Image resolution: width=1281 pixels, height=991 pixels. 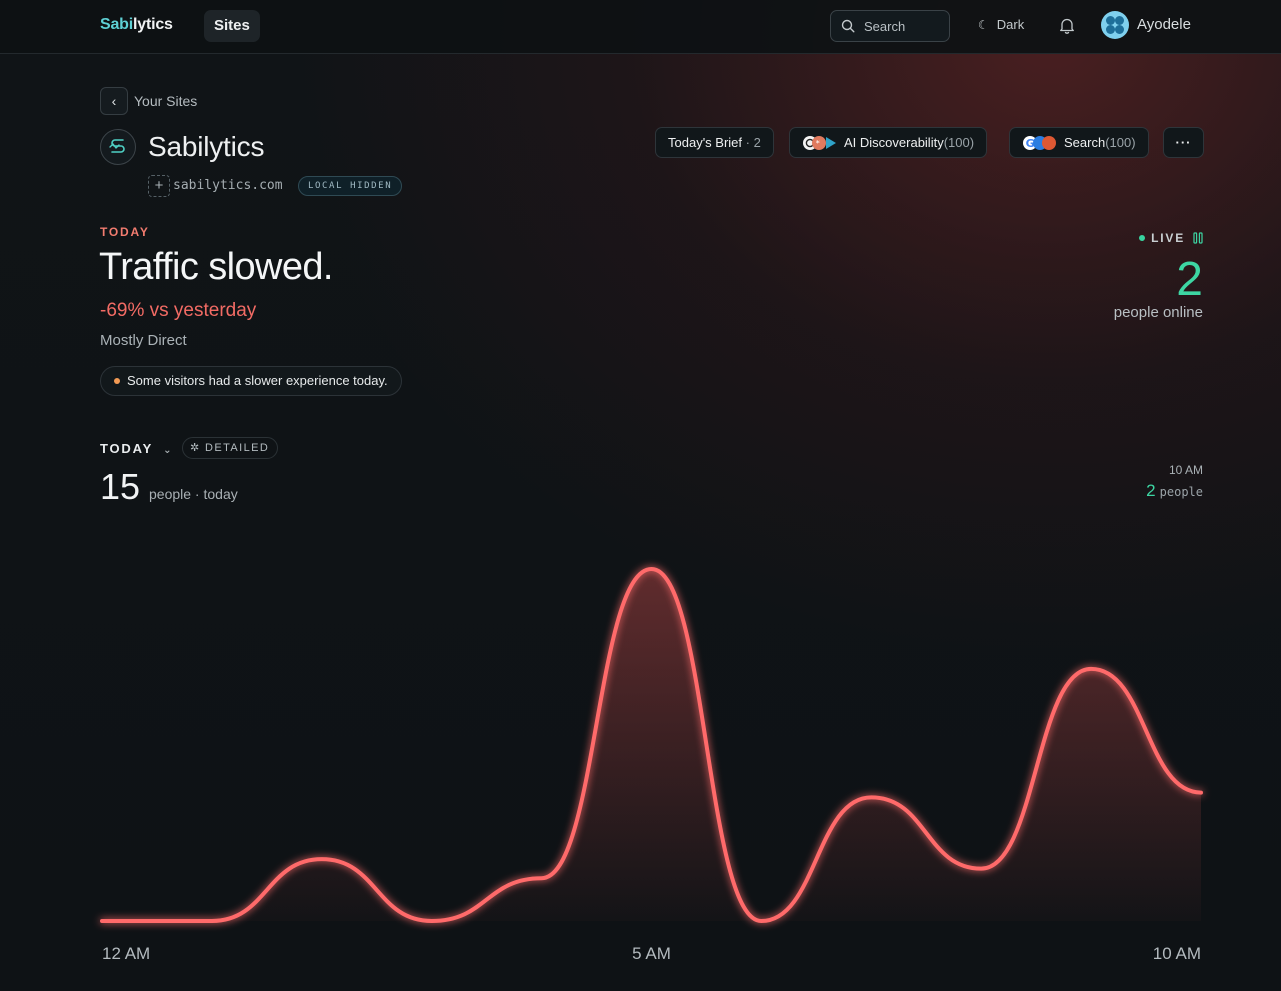 I want to click on breadcrumb-your-sites: Your Sites, so click(x=165, y=101).